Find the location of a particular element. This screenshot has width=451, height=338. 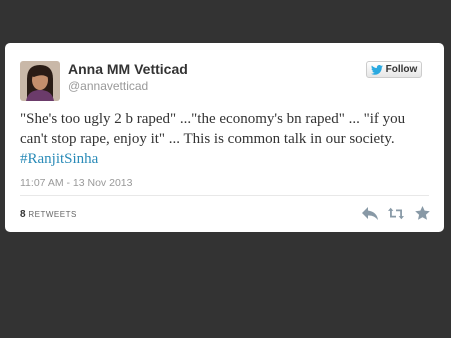

retweet-icon is located at coordinates (396, 213).